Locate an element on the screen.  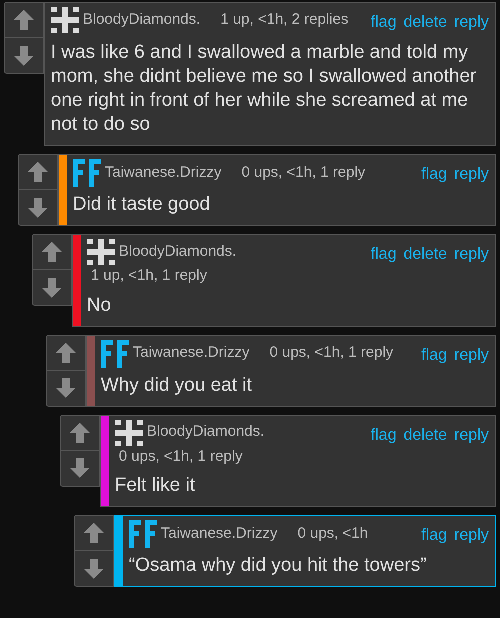
comment-text: No is located at coordinates (99, 306).